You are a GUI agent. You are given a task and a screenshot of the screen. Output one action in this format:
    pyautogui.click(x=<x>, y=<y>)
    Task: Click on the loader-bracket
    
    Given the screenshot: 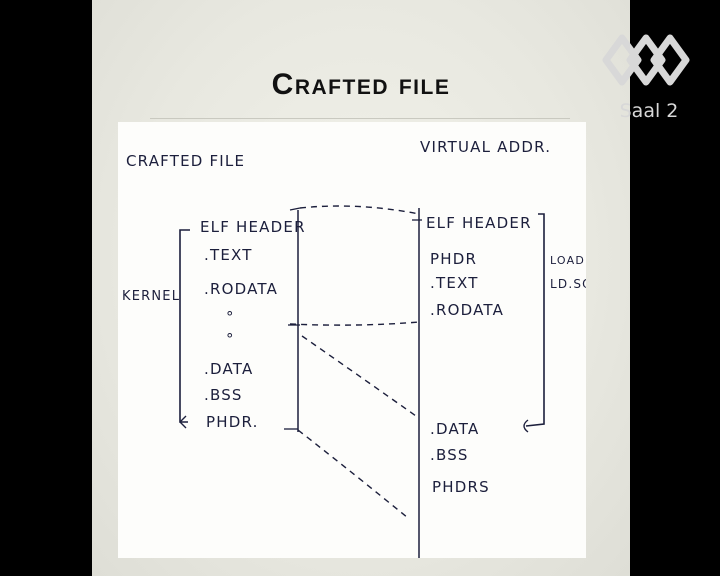 What is the action you would take?
    pyautogui.click(x=535, y=320)
    